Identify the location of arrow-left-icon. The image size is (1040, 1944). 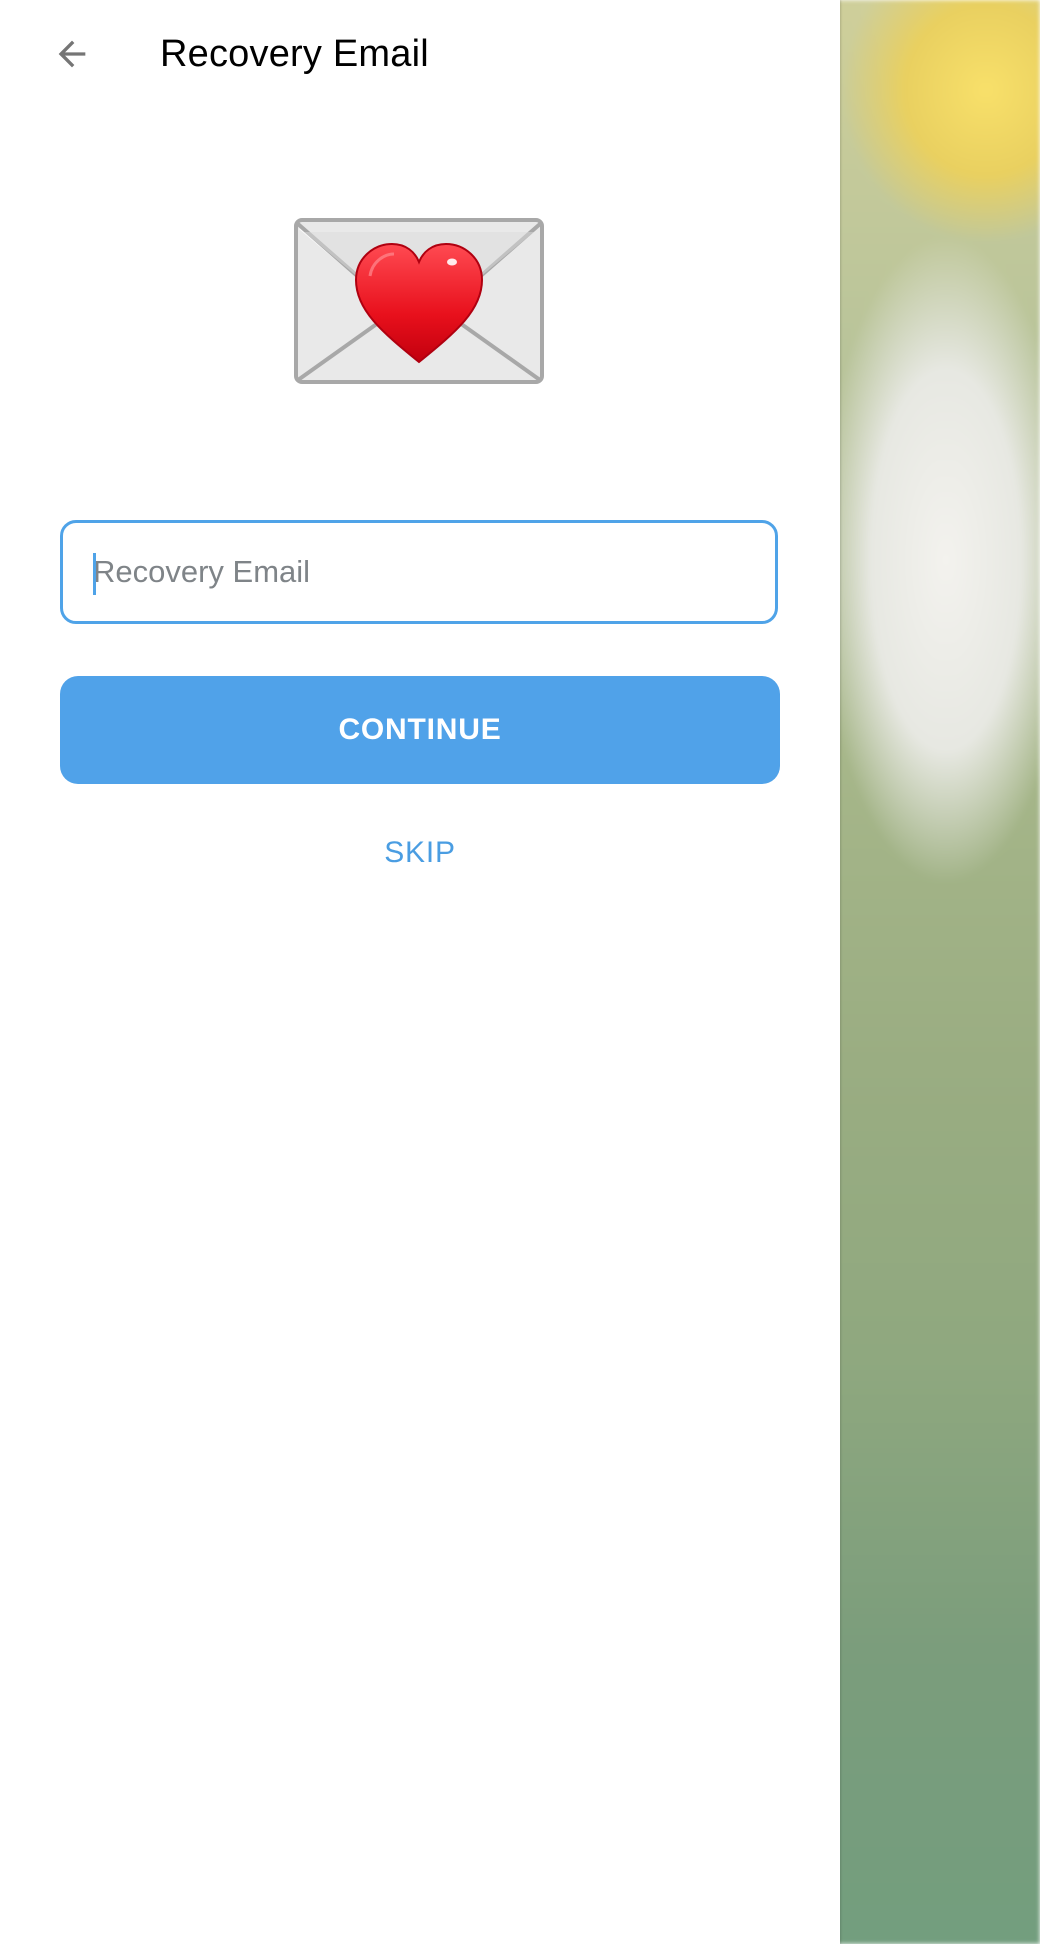
(72, 54).